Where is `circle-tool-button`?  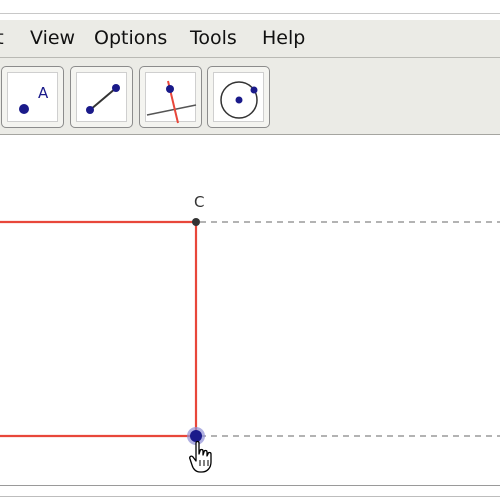
circle-tool-button is located at coordinates (238, 97).